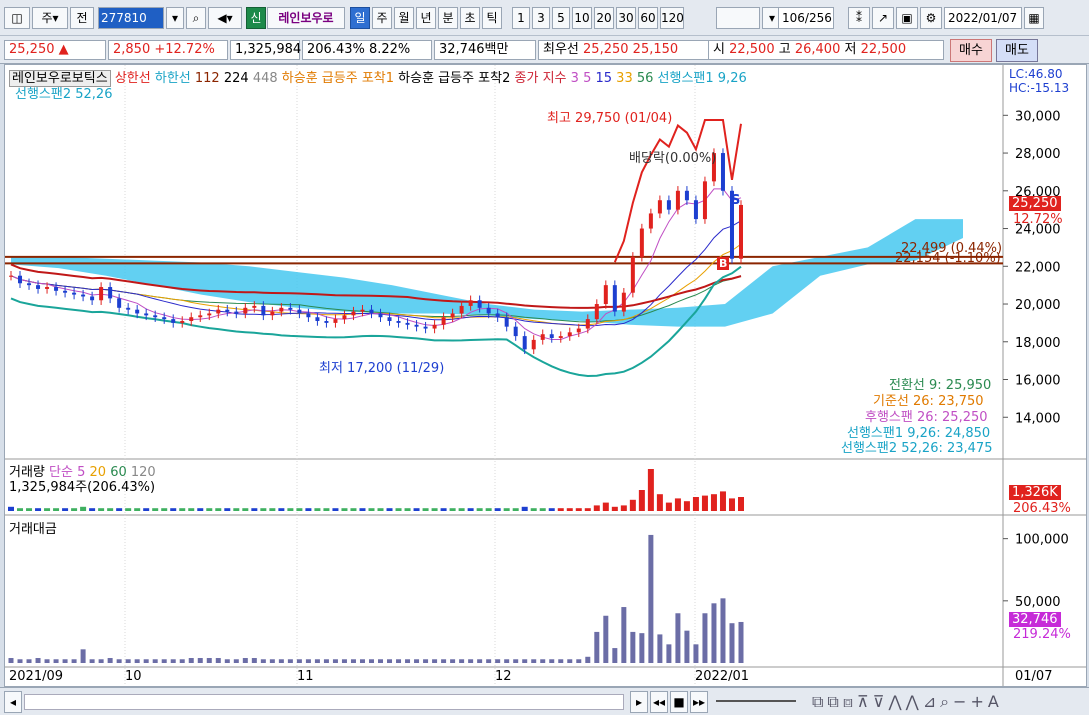 The image size is (1089, 715). I want to click on low-price: 22,500, so click(883, 49).